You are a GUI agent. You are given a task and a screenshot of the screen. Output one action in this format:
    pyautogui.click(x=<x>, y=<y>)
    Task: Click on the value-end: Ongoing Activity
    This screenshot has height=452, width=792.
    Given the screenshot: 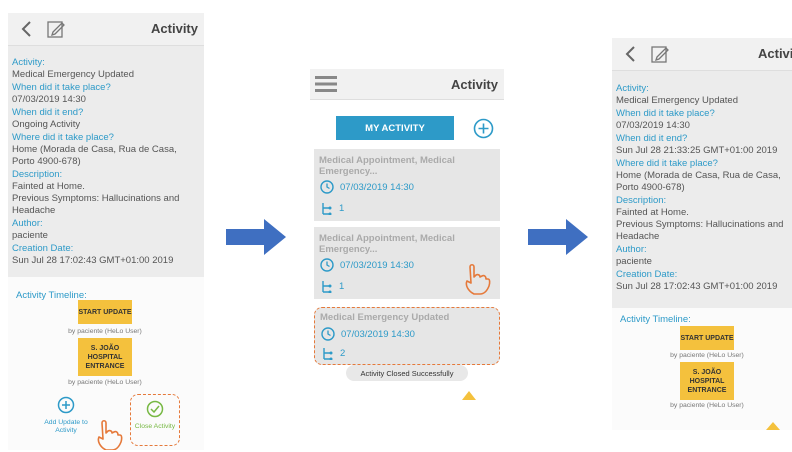 What is the action you would take?
    pyautogui.click(x=46, y=124)
    